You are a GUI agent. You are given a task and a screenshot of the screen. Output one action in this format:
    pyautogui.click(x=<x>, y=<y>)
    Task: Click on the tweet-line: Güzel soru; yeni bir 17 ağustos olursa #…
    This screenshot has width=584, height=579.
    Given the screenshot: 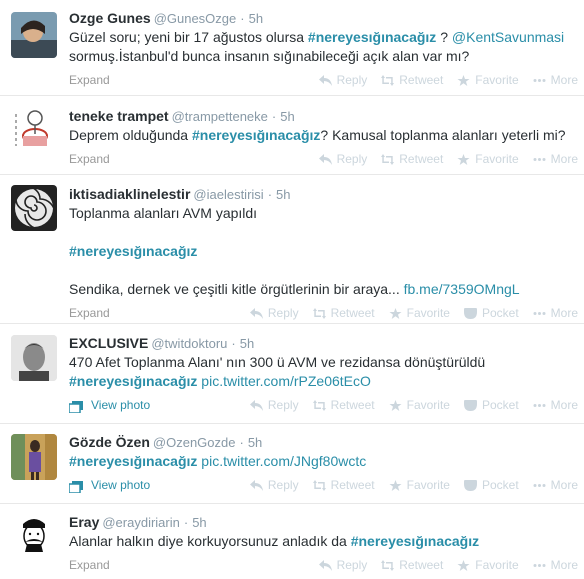 What is the action you would take?
    pyautogui.click(x=323, y=37)
    